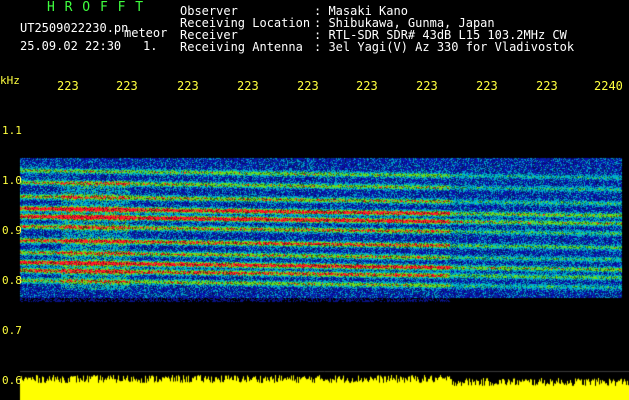 The width and height of the screenshot is (629, 400). Describe the element at coordinates (150, 46) in the screenshot. I see `index-label: 1.` at that location.